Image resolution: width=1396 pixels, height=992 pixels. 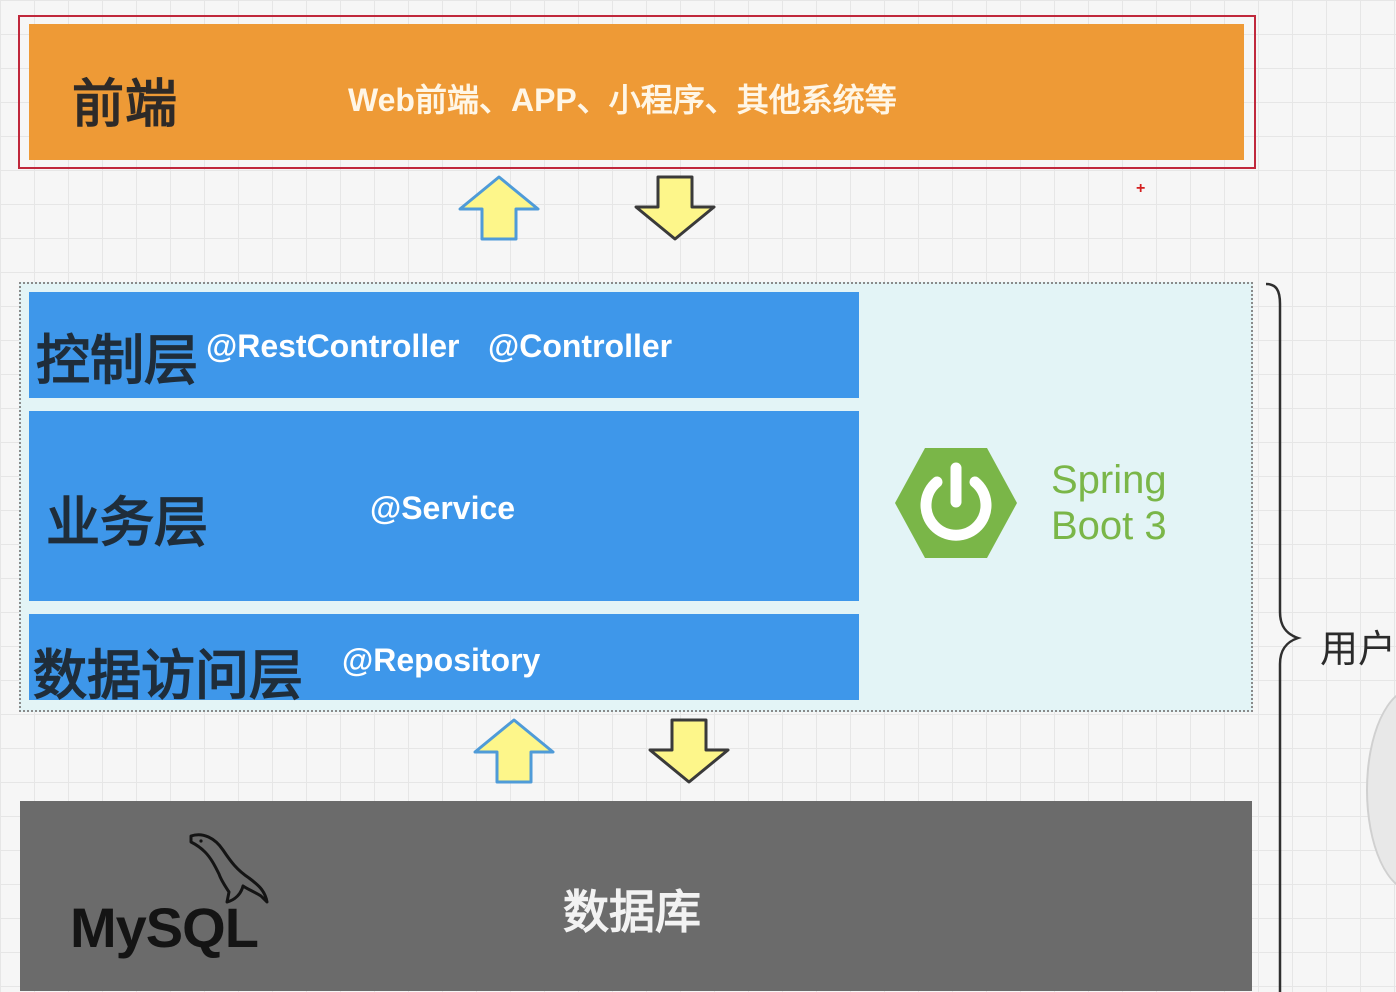 What do you see at coordinates (622, 100) in the screenshot?
I see `frontend-description: Web前端、APP、小程序、其他系统等` at bounding box center [622, 100].